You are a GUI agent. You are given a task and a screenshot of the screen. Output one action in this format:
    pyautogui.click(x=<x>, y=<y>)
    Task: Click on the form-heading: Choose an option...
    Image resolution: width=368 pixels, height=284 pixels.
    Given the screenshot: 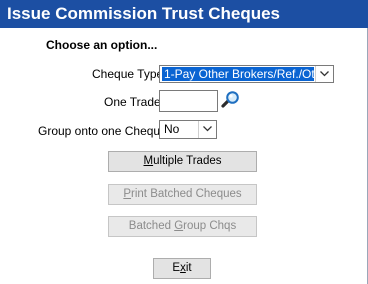 What is the action you would take?
    pyautogui.click(x=102, y=45)
    